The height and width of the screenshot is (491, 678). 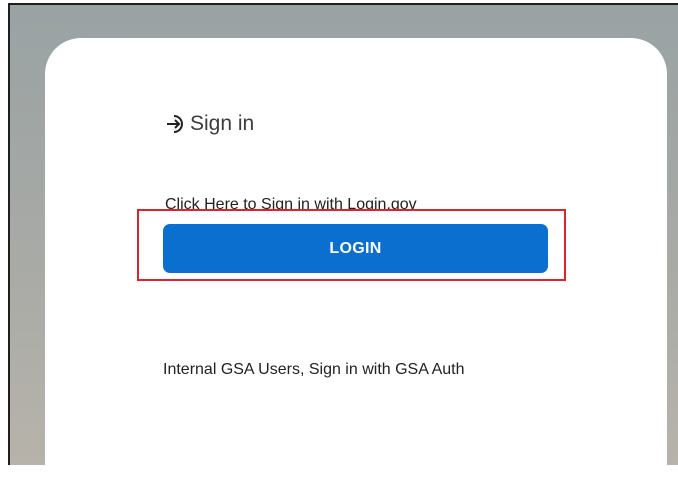 I want to click on login-button: LOGIN, so click(x=355, y=248).